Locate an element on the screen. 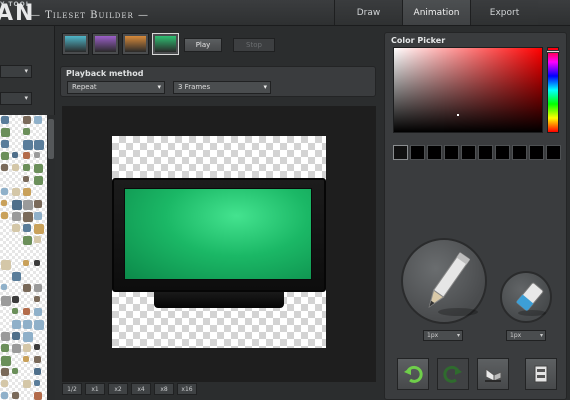 This screenshot has height=400, width=570. eraser-tool-button is located at coordinates (526, 297).